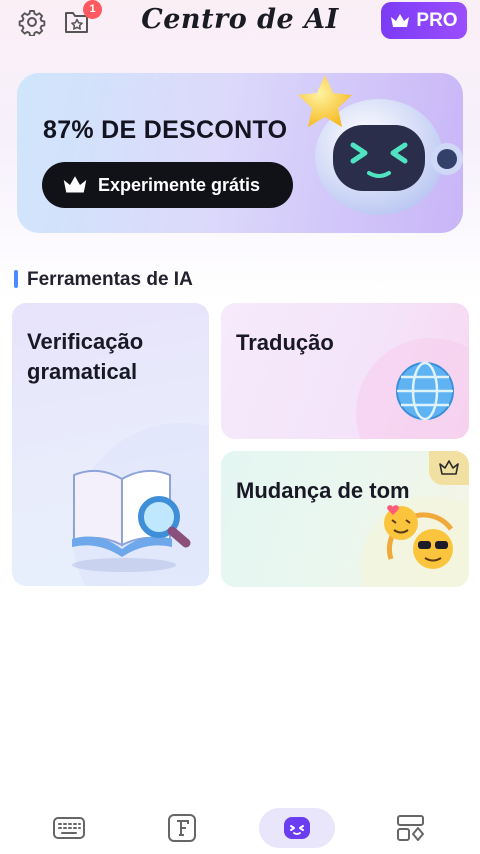  I want to click on app-header: 1 Centro de AI PRO, so click(240, 24).